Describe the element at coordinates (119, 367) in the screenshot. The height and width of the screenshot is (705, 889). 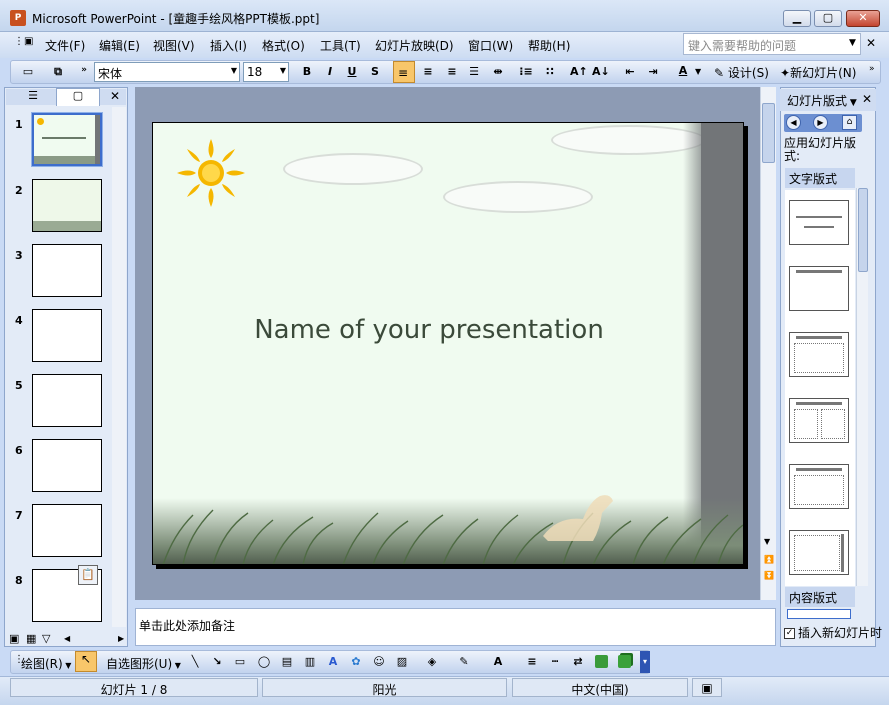
I see `slides-panel-scrollbar` at that location.